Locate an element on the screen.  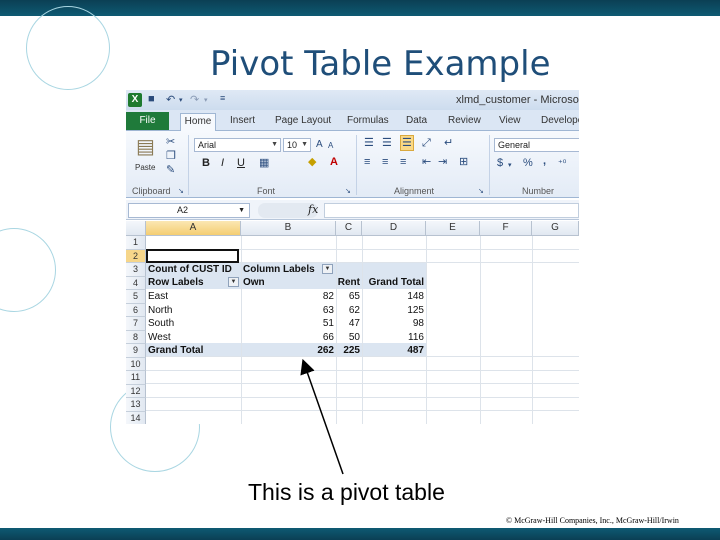
format-painter-icon: ✎ is located at coordinates (170, 170).